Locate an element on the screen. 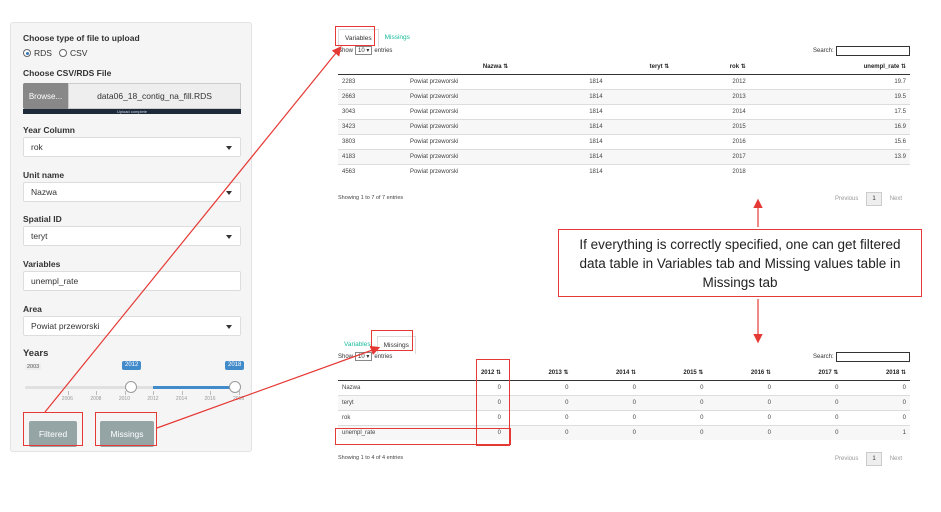 This screenshot has height=512, width=941. bottom-pagination: Previous 1 Next is located at coordinates (868, 459).